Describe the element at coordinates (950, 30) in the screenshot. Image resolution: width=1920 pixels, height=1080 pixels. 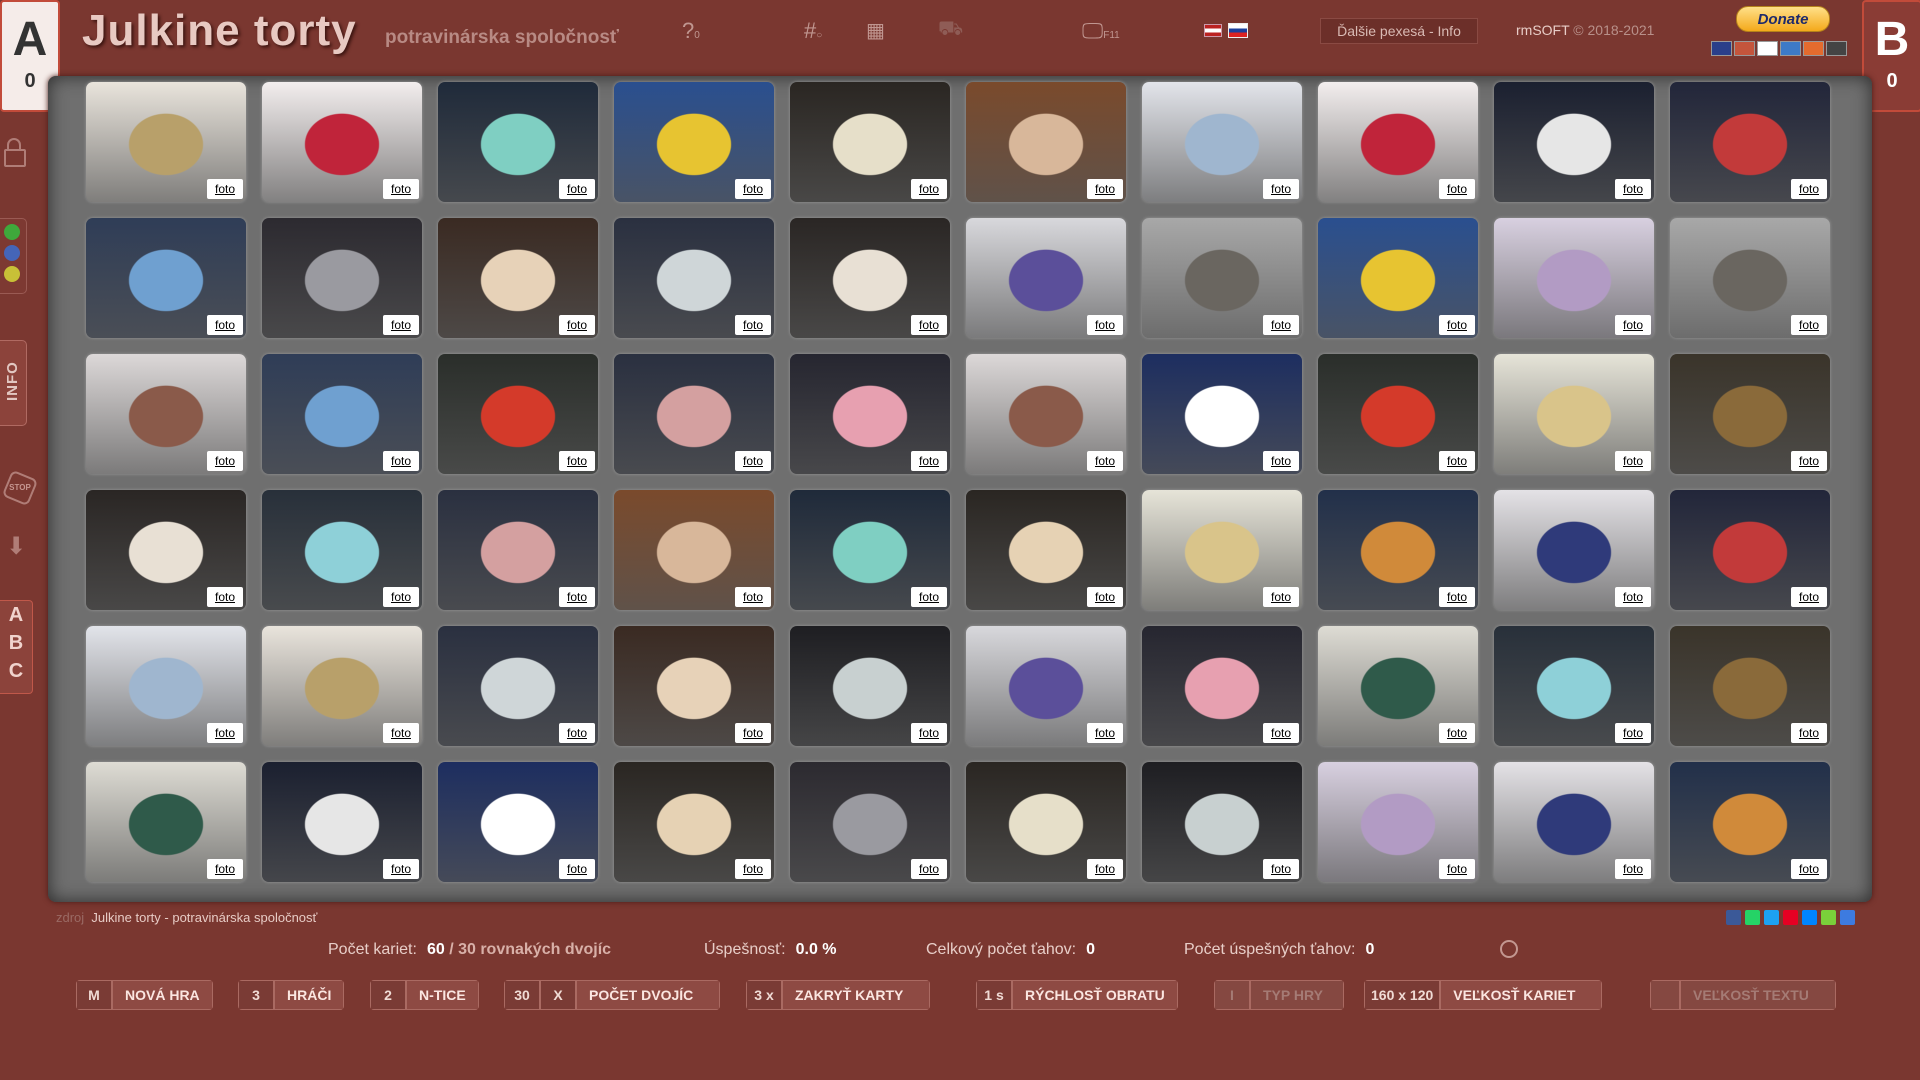
I see `car-icon: ⛟` at that location.